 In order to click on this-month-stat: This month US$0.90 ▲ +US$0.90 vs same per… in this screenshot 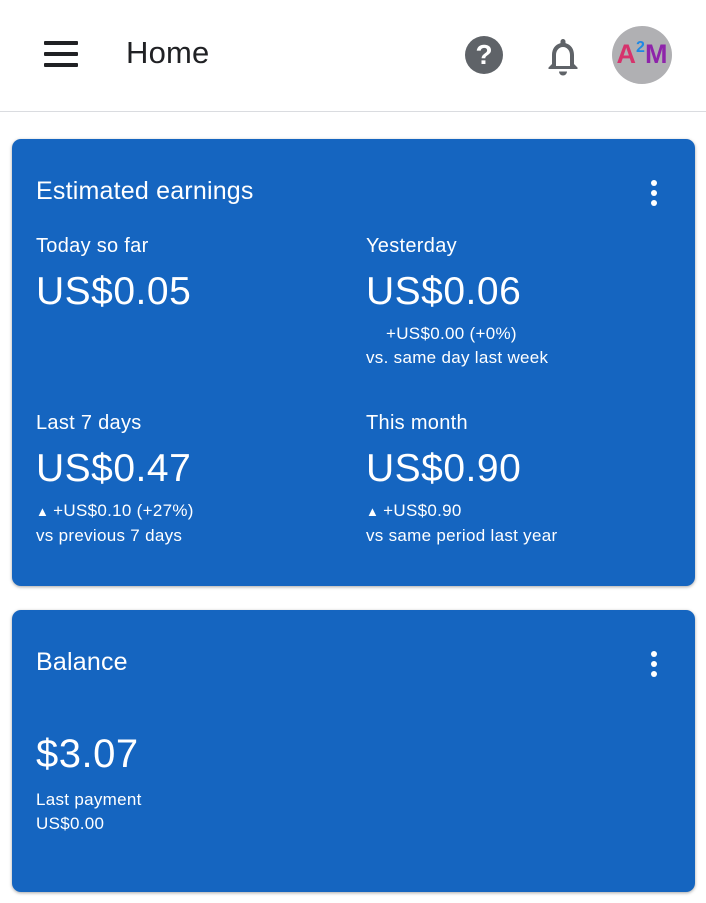, I will do `click(516, 480)`.